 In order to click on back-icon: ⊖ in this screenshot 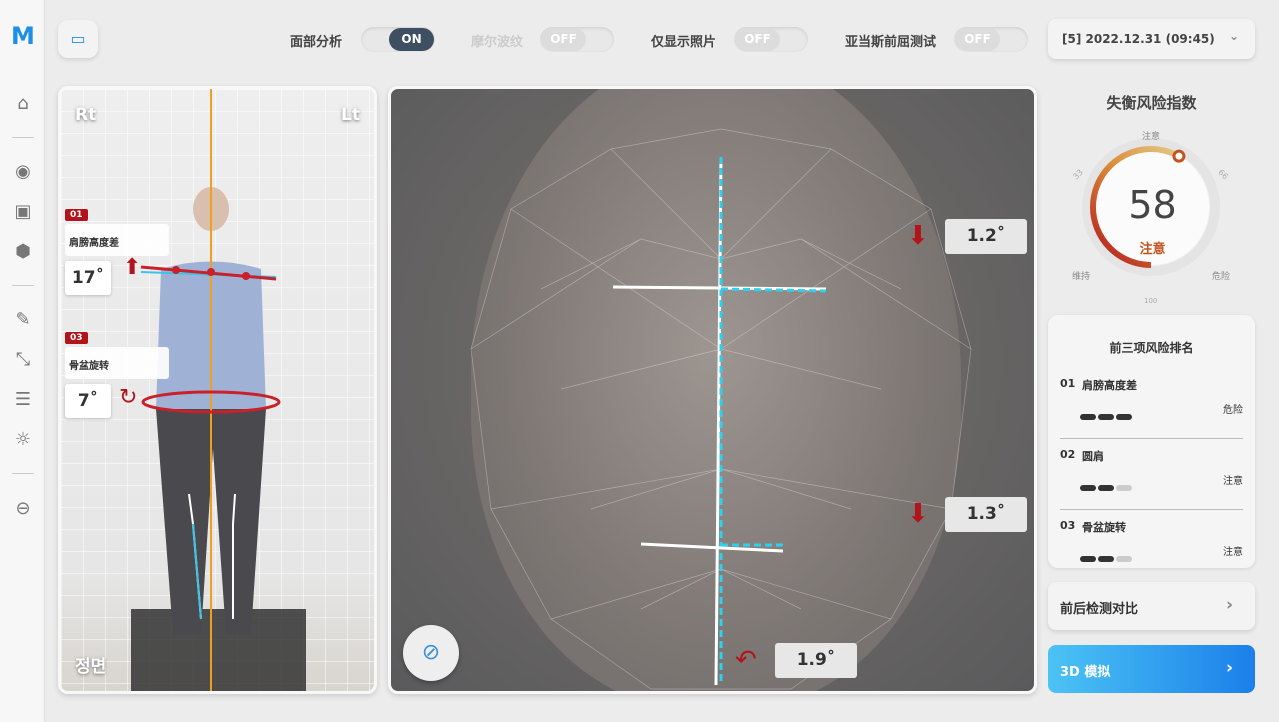, I will do `click(23, 509)`.